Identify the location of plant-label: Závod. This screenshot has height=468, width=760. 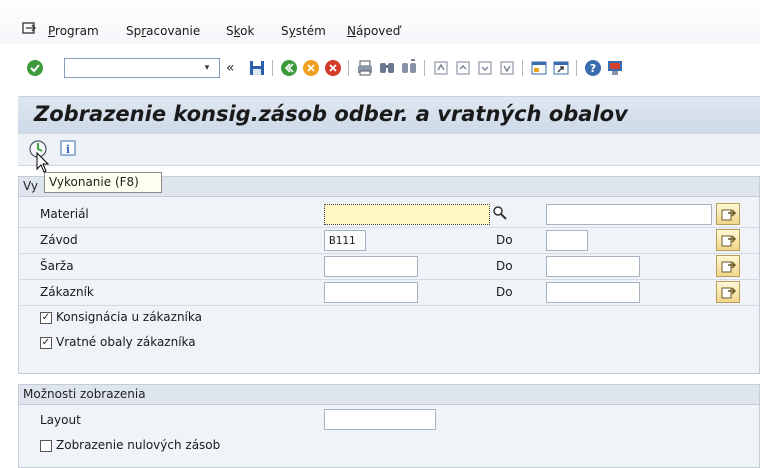
(59, 240).